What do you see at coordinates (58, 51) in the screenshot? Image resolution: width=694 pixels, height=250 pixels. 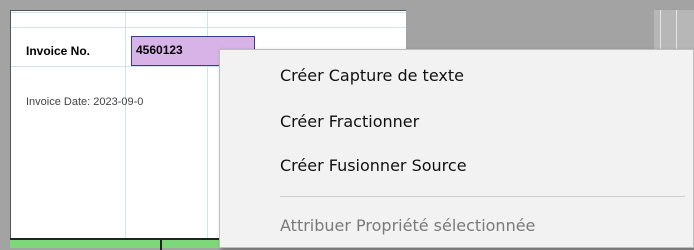 I see `invoice-number-label: Invoice No.` at bounding box center [58, 51].